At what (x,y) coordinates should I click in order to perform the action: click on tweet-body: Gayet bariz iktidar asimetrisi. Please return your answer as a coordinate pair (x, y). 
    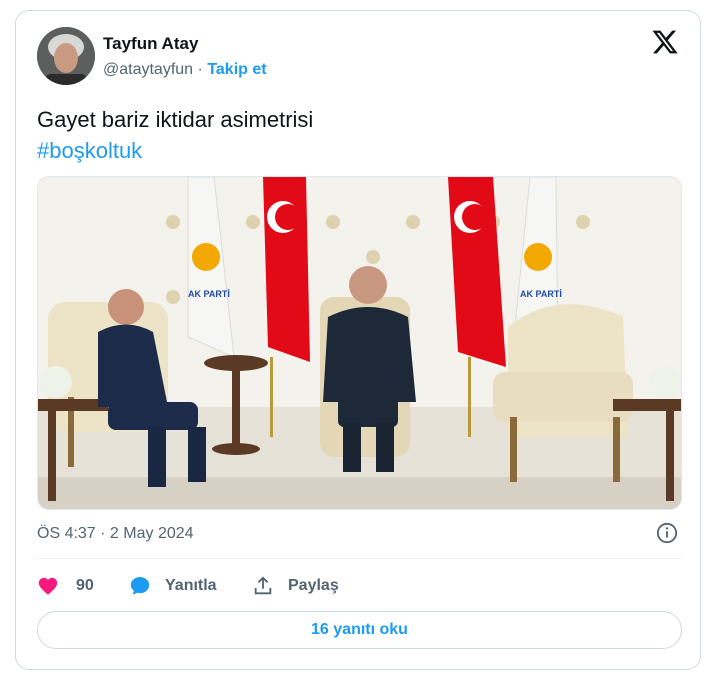
    Looking at the image, I should click on (175, 119).